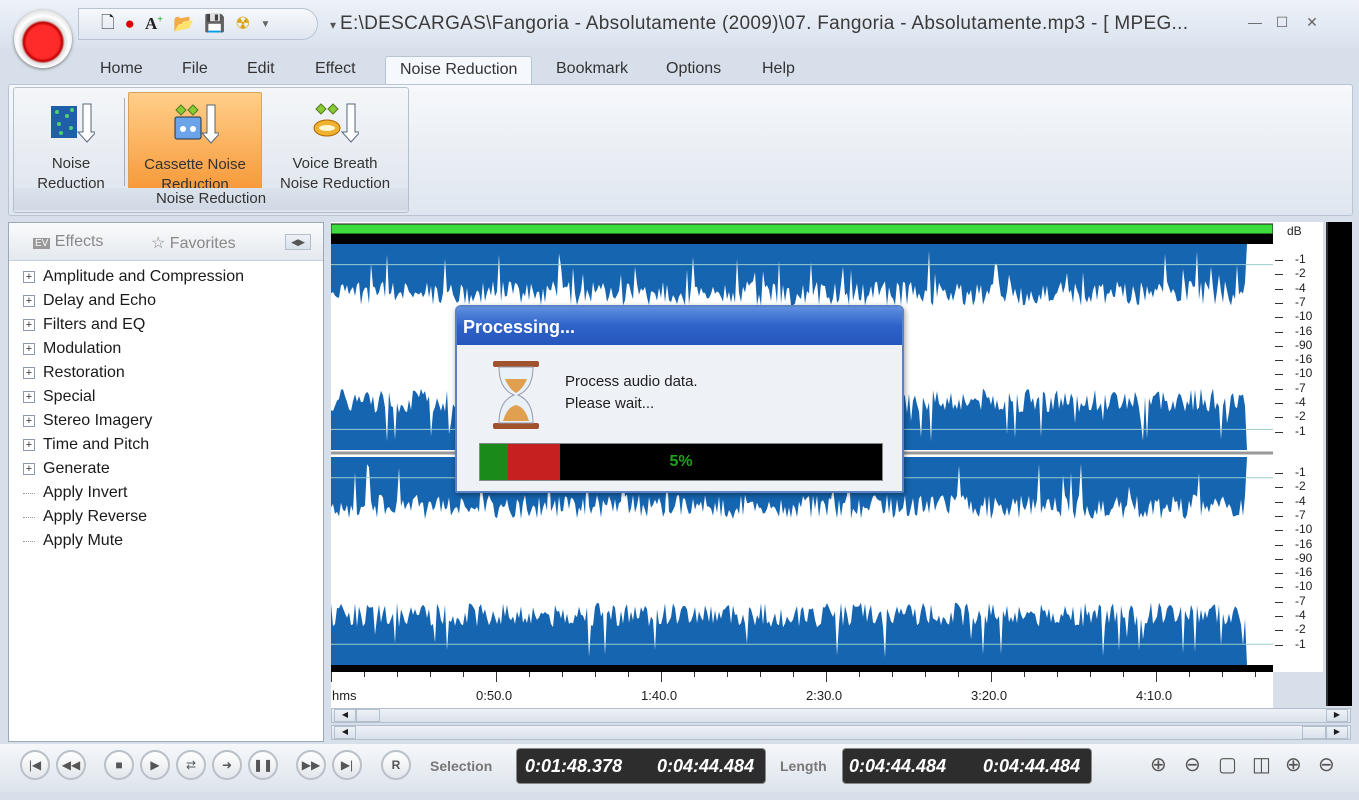 This screenshot has width=1359, height=800. I want to click on scroll-thumb, so click(368, 715).